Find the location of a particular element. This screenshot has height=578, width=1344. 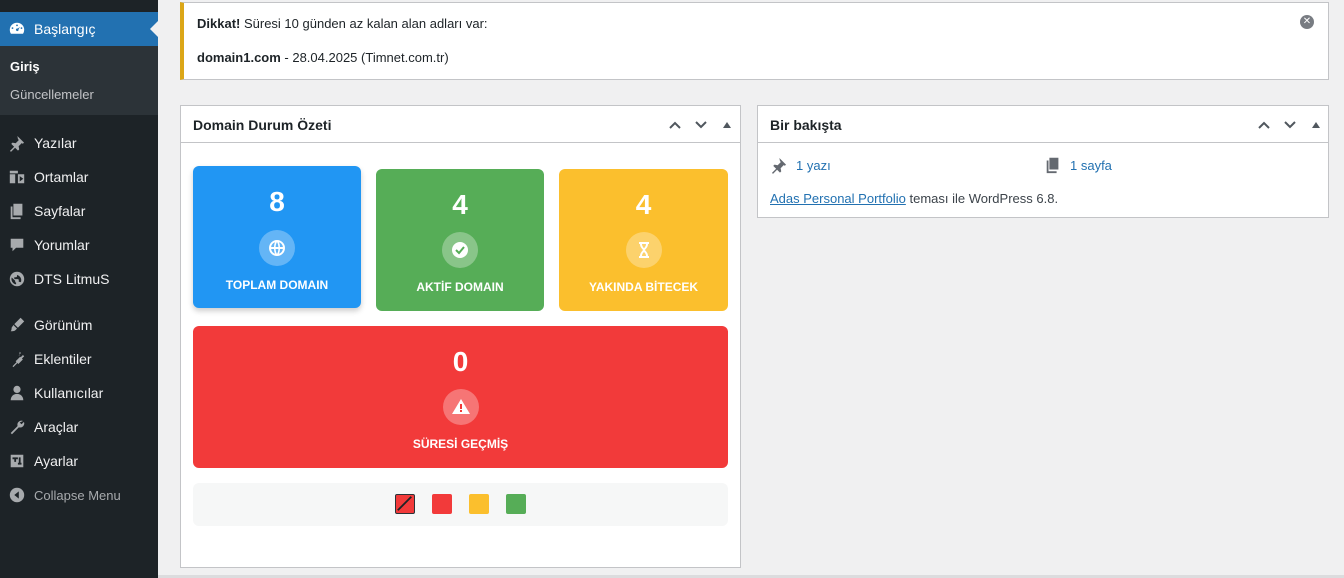

active-menu-arrow is located at coordinates (154, 29).